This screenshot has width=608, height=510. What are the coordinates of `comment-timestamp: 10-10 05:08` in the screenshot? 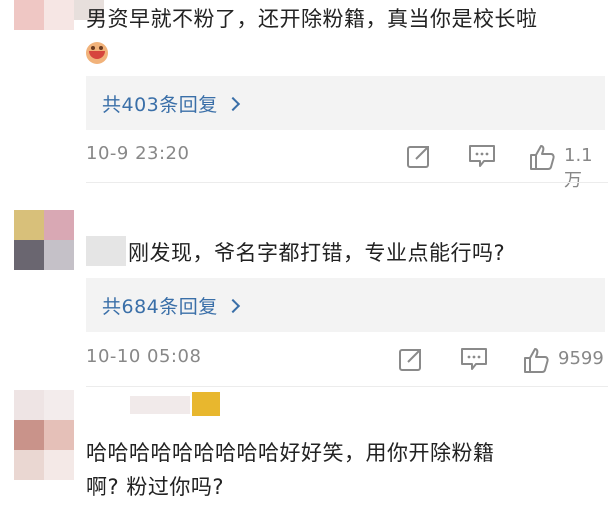 It's located at (144, 356).